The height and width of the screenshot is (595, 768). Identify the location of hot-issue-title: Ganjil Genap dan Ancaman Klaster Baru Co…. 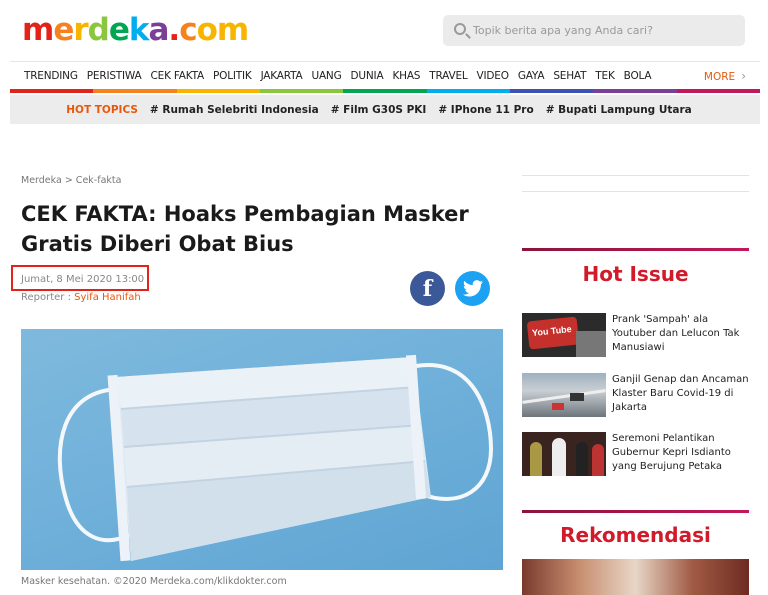
(680, 393).